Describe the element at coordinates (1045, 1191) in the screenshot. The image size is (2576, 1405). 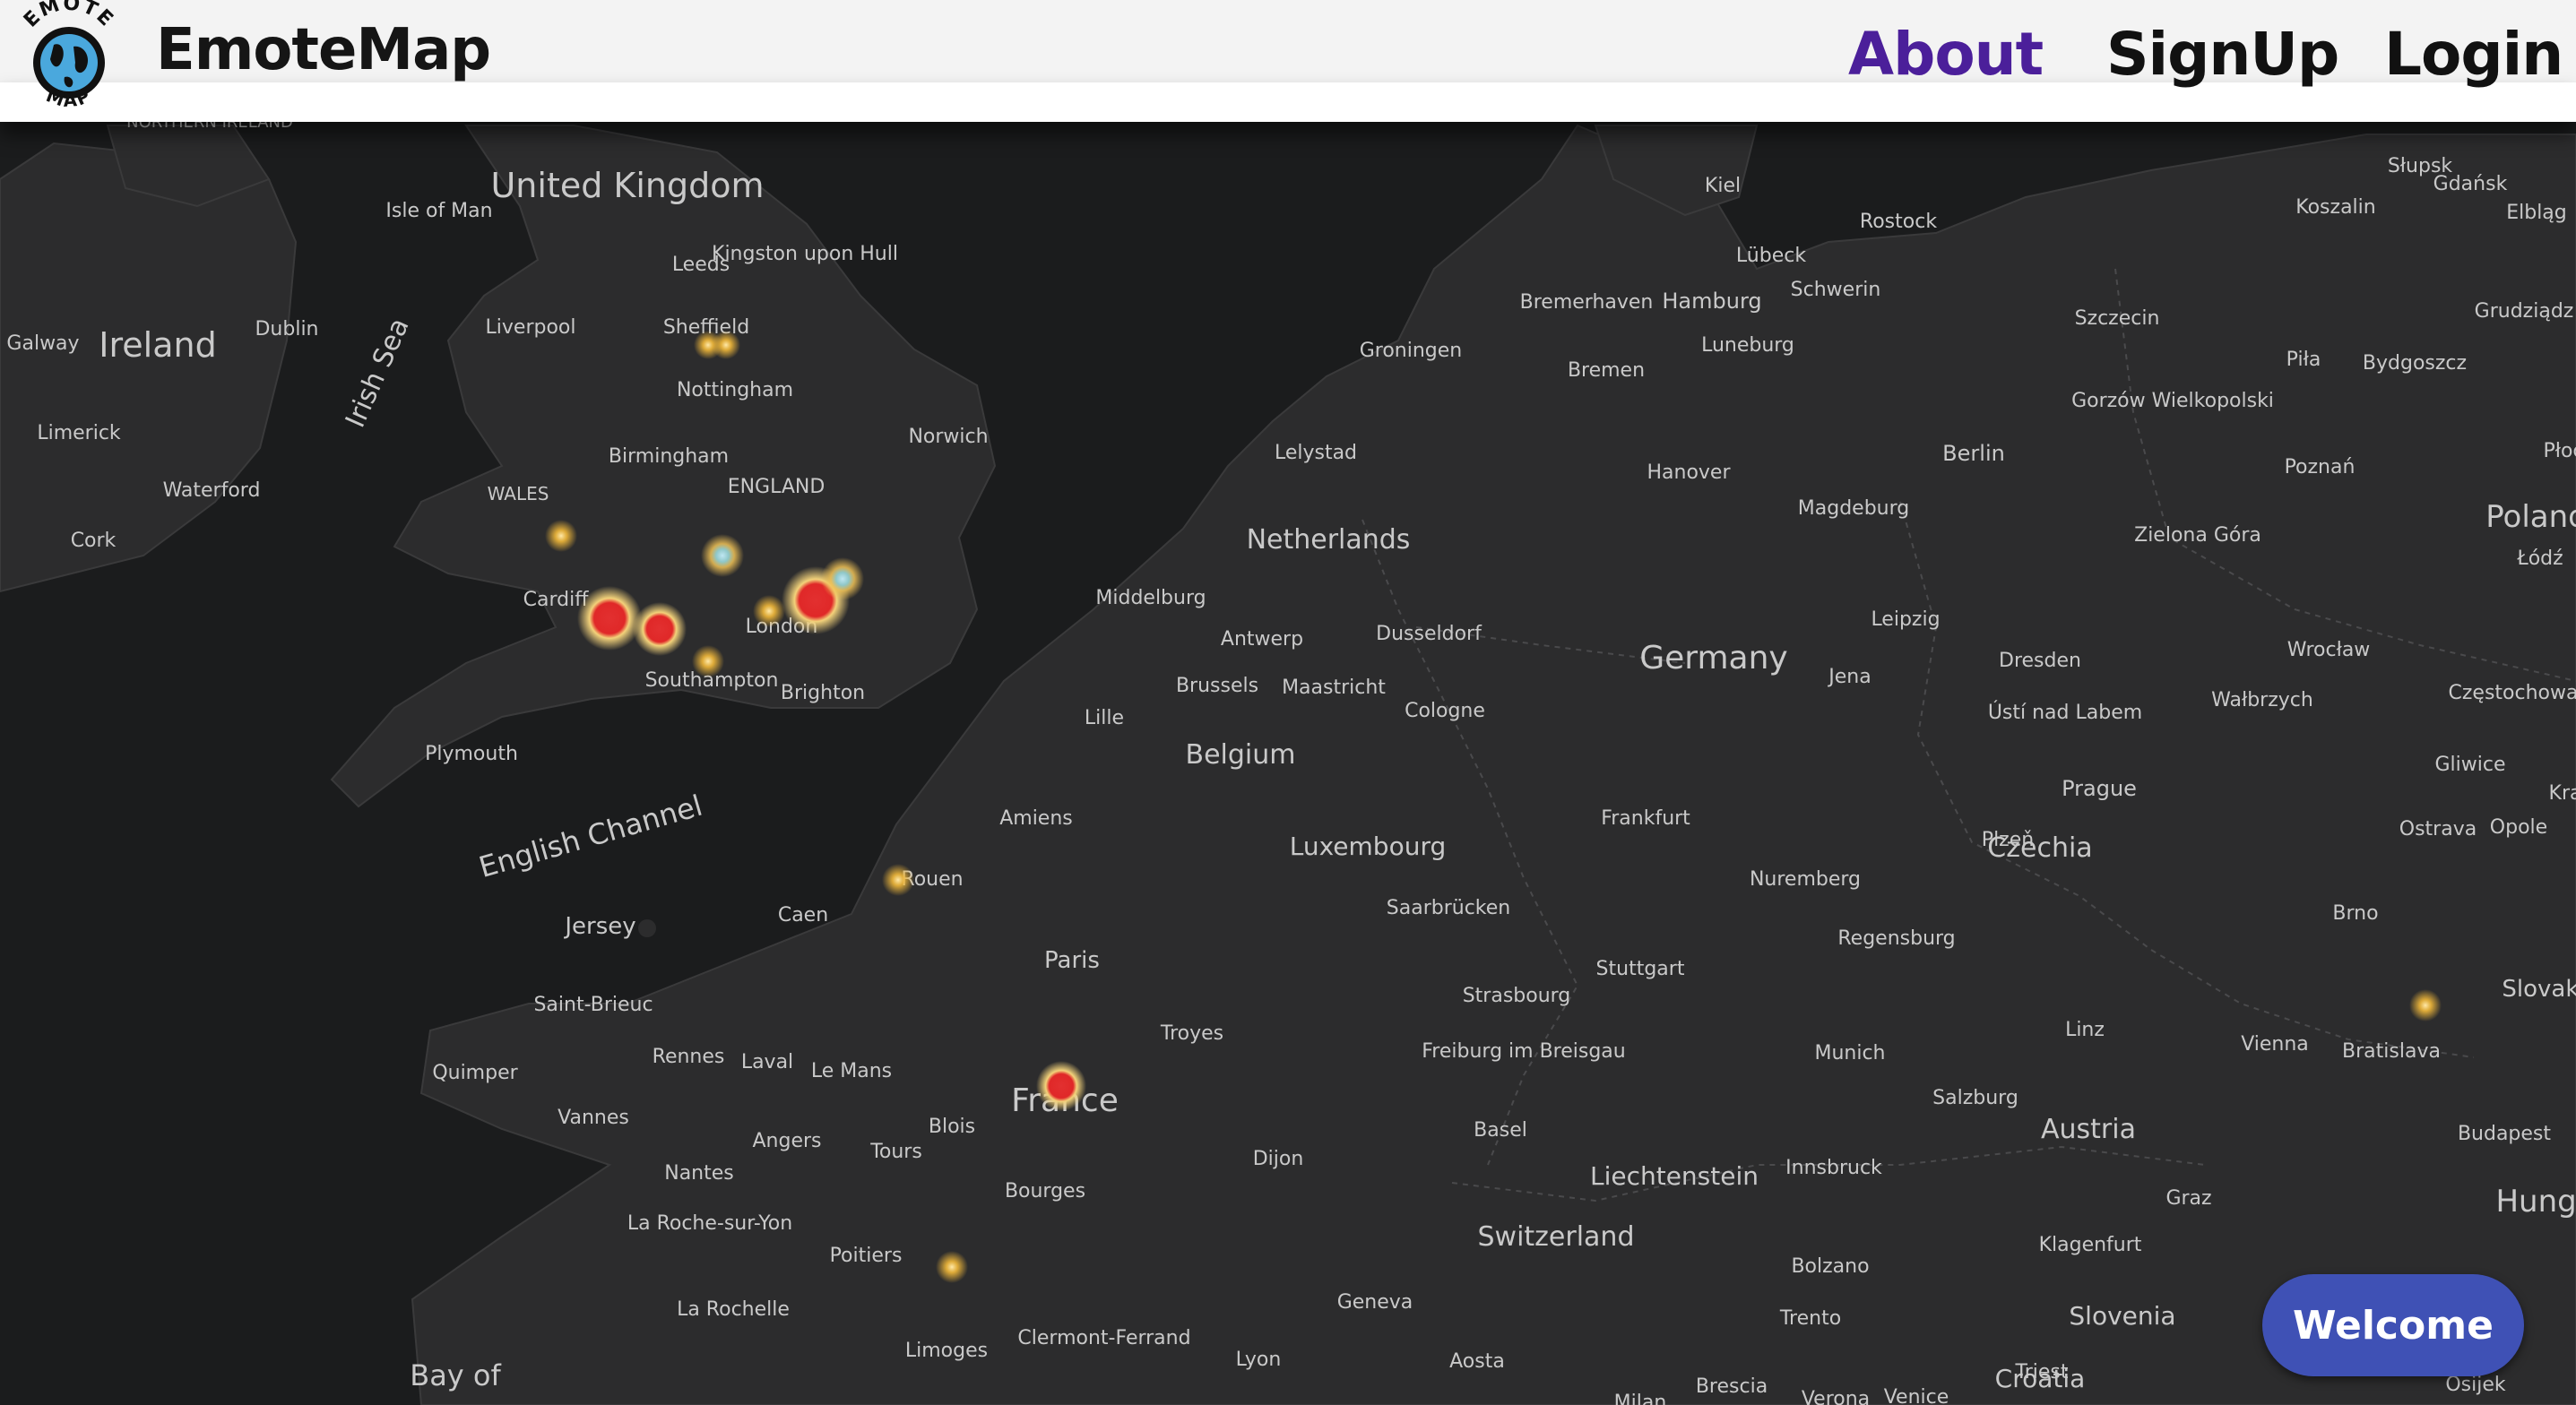
I see `city-label: Bourges` at that location.